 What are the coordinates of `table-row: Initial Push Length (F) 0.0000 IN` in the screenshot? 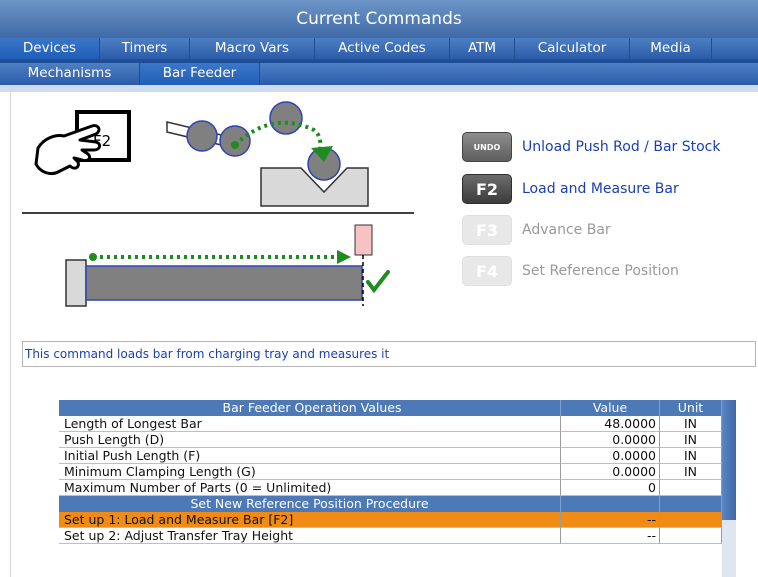 It's located at (390, 456).